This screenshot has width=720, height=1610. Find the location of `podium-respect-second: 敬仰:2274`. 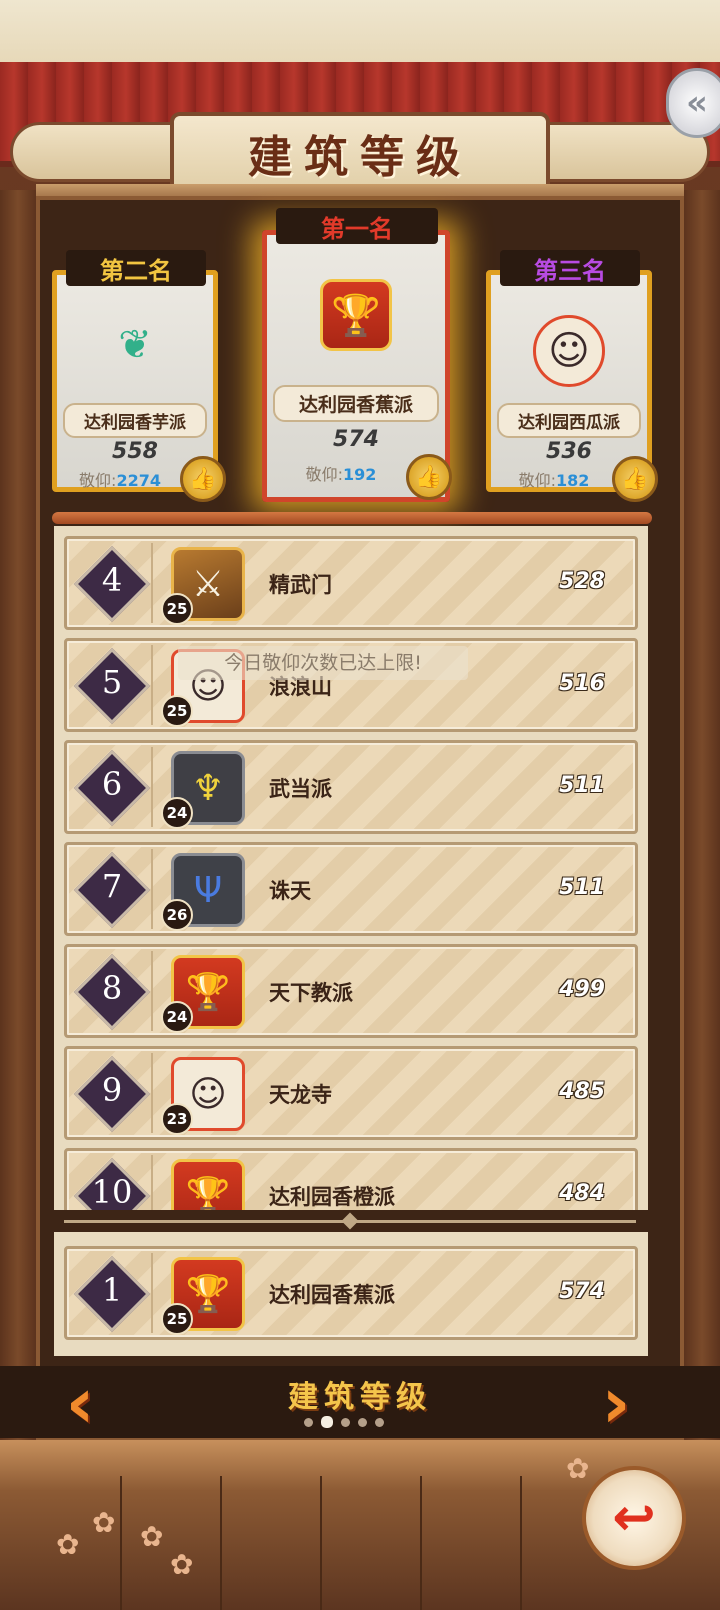

podium-respect-second: 敬仰:2274 is located at coordinates (120, 479).